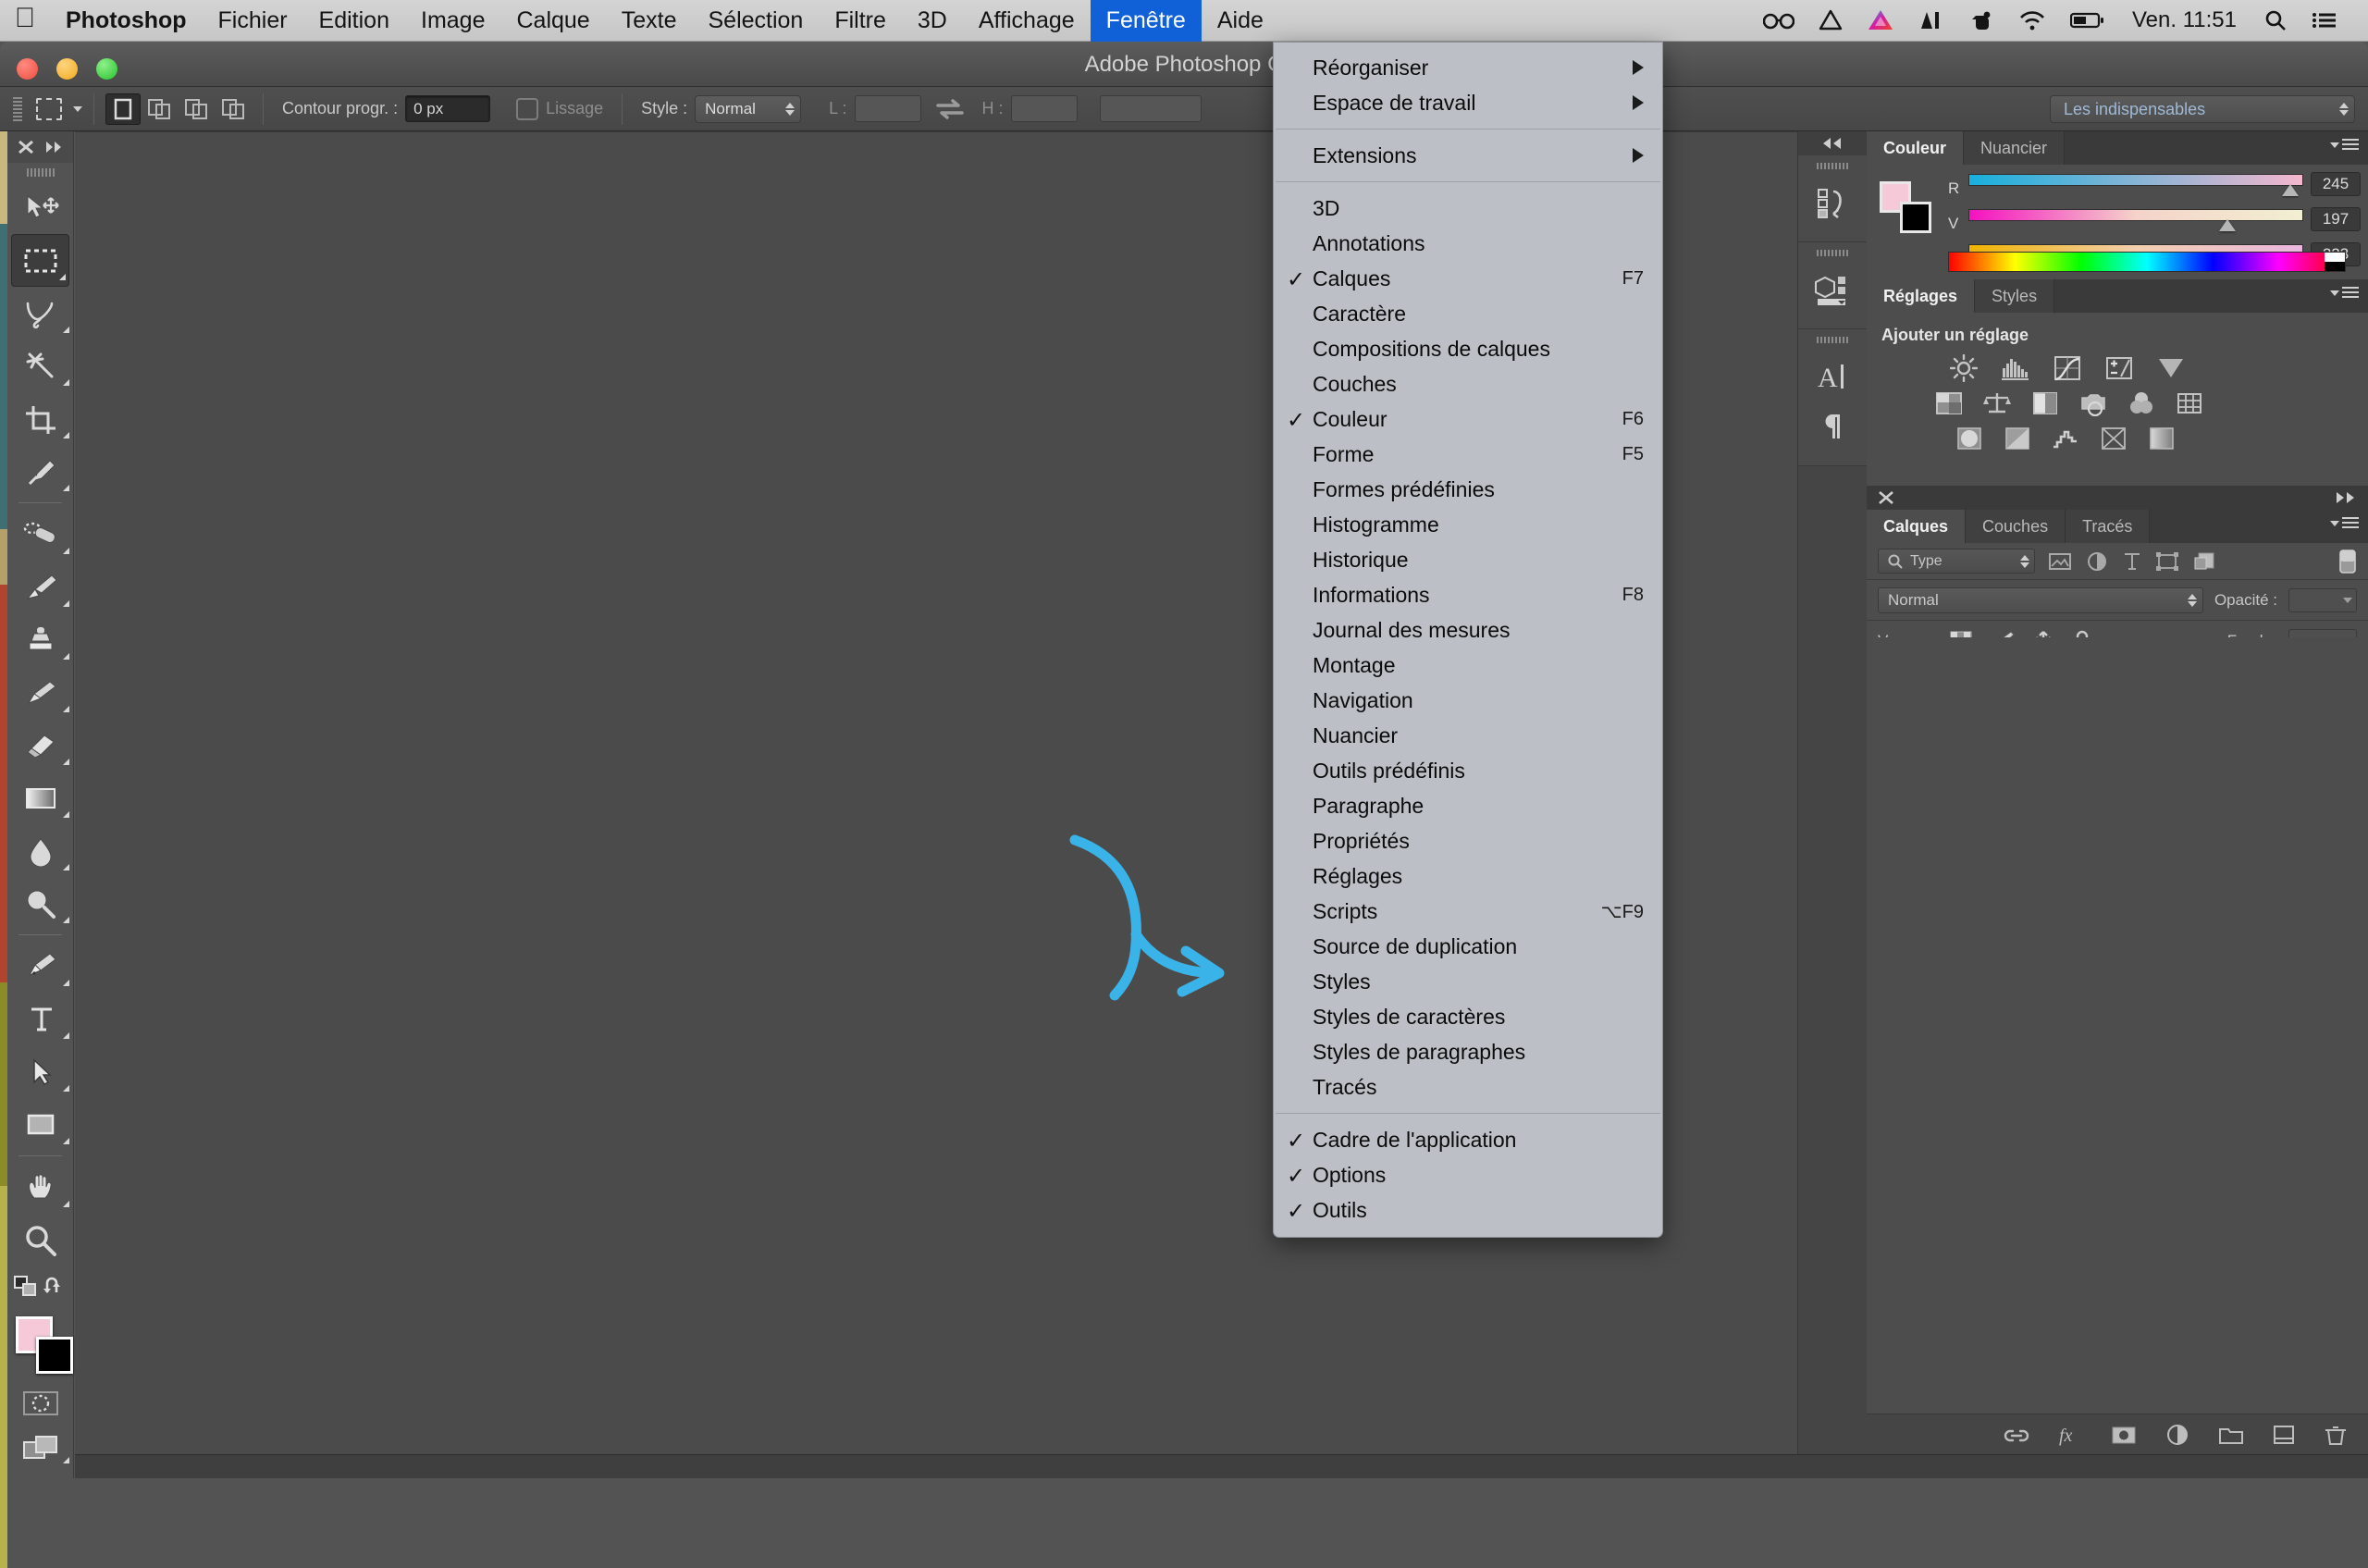  Describe the element at coordinates (40, 534) in the screenshot. I see `spot-healing-brush-tool` at that location.